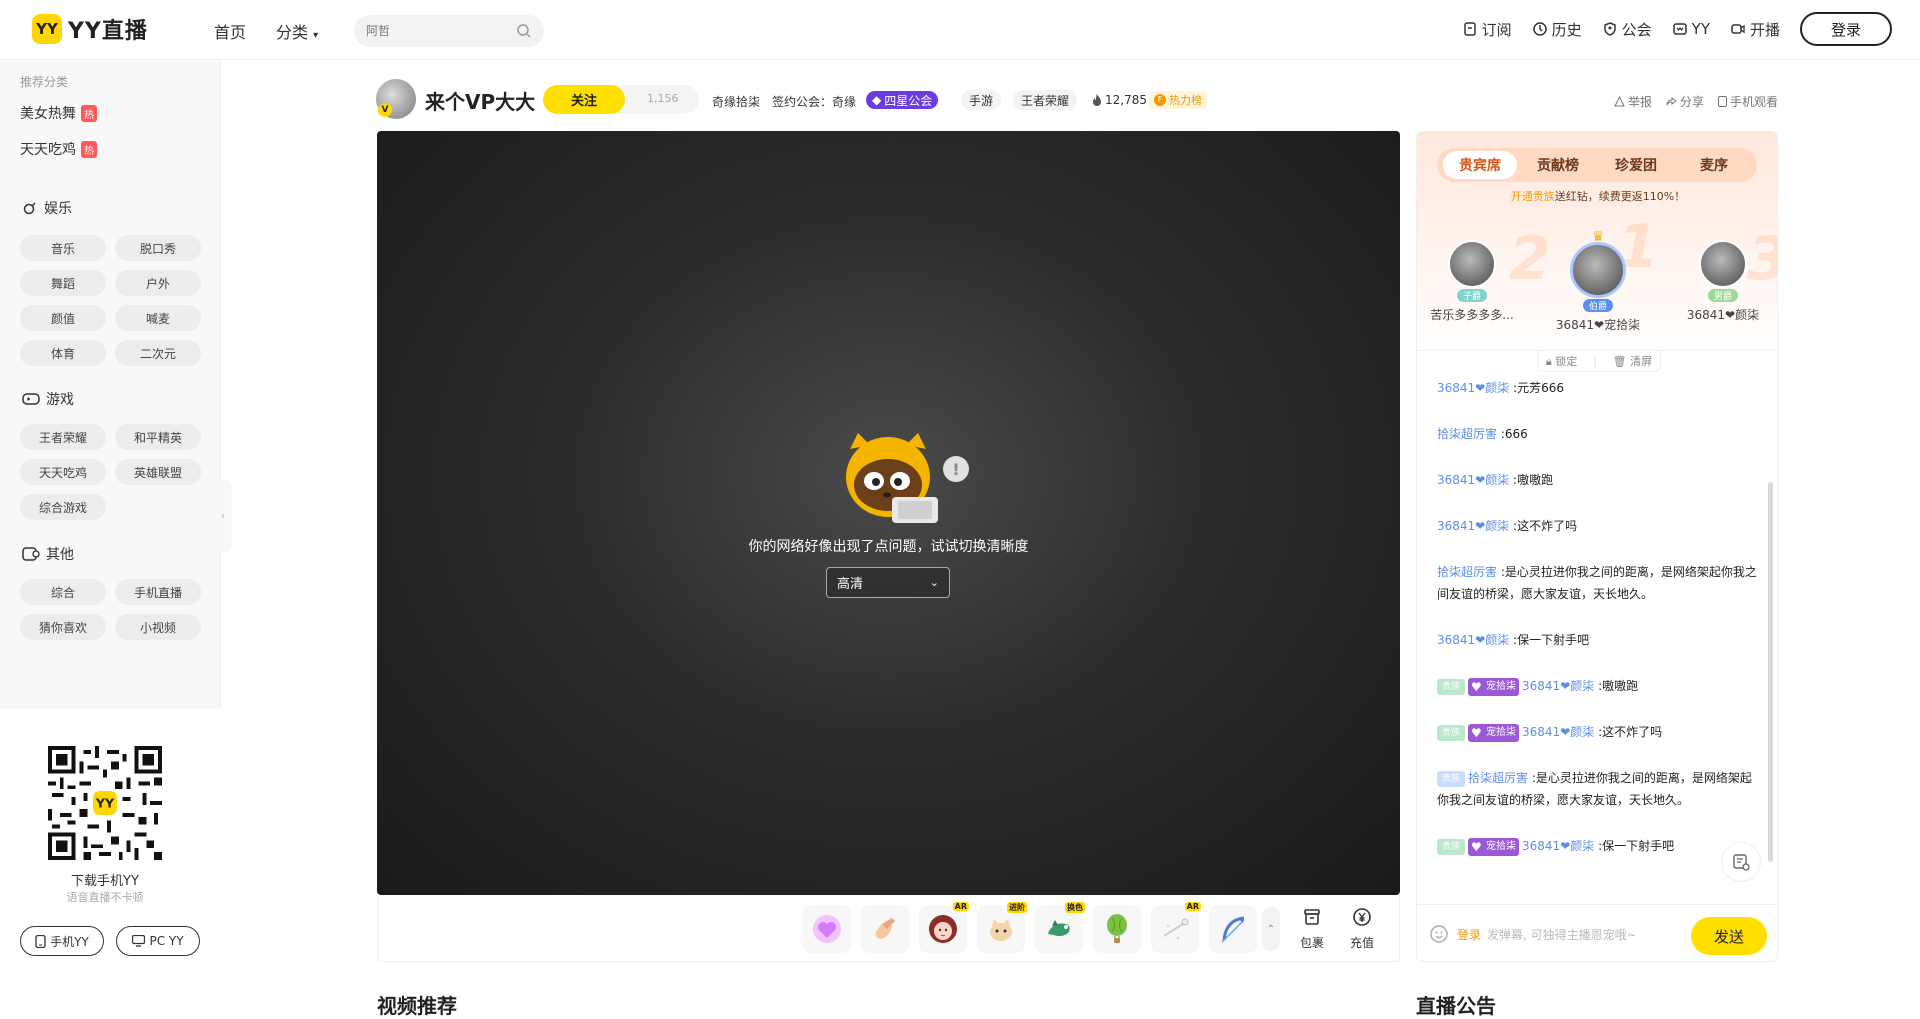 This screenshot has width=1920, height=1019. Describe the element at coordinates (1729, 936) in the screenshot. I see `send-button: 发送` at that location.